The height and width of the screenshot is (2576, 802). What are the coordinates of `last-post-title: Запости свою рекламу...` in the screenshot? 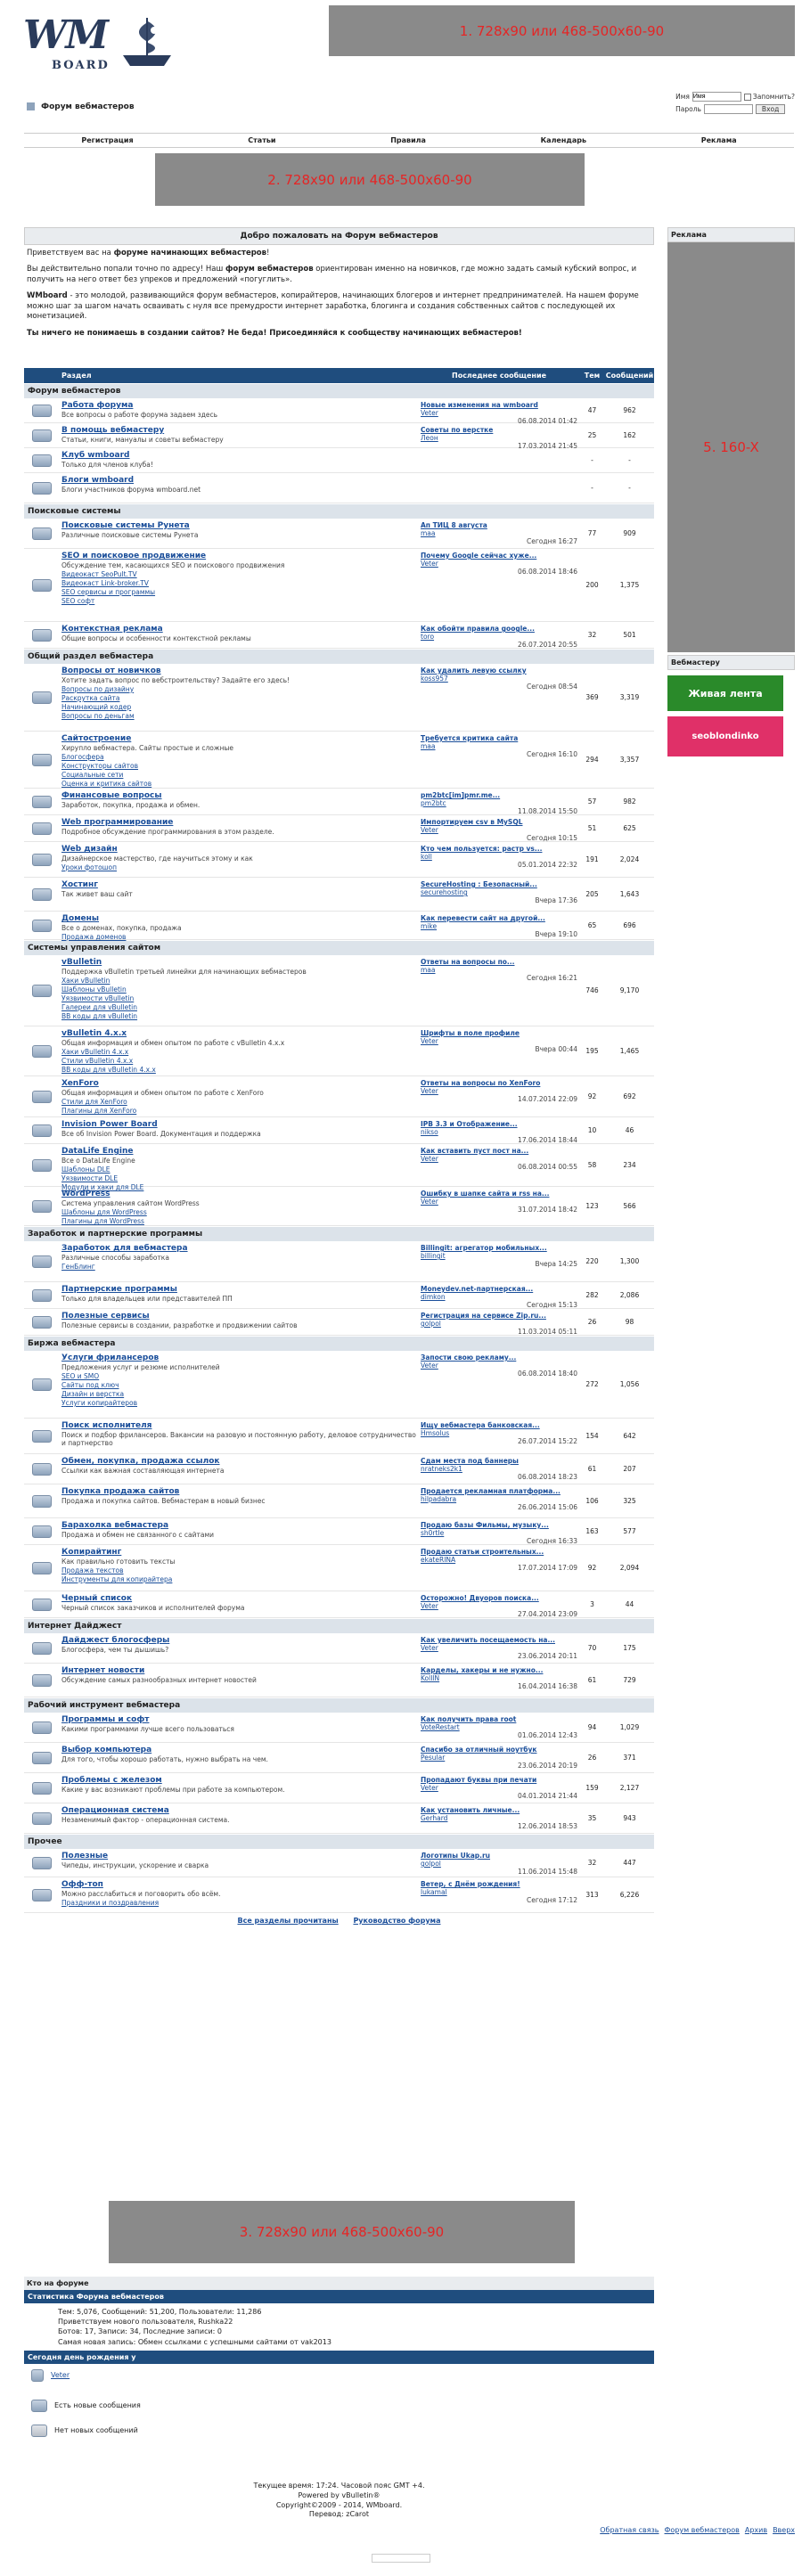 It's located at (499, 1357).